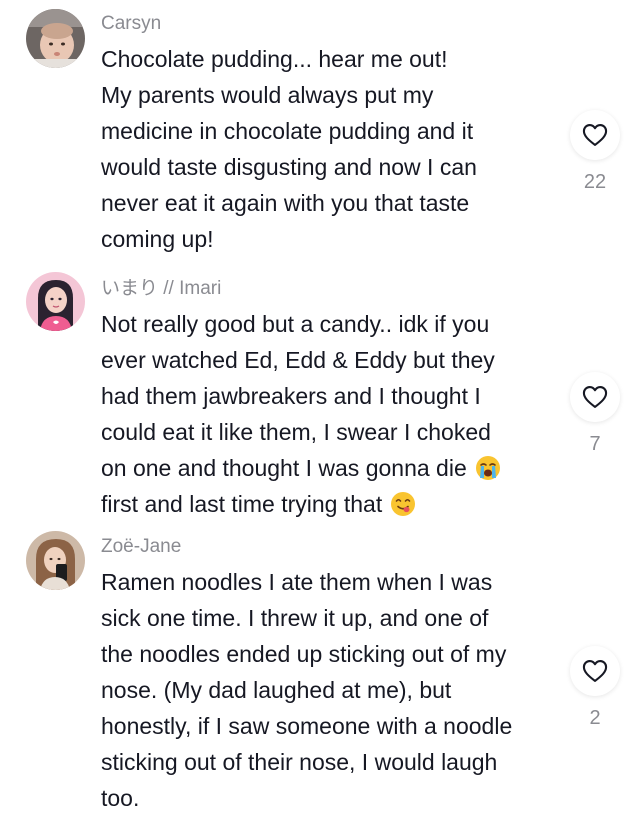 The height and width of the screenshot is (816, 640). What do you see at coordinates (295, 618) in the screenshot?
I see `comment-text-line: sick one time. I threw it up, and one of` at bounding box center [295, 618].